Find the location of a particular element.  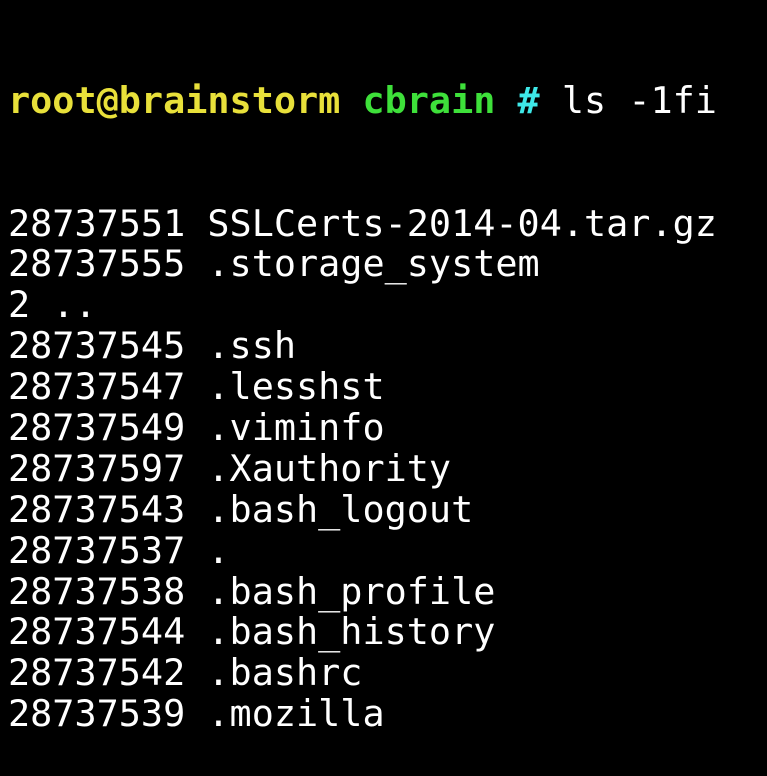

output-line: 28737538 .bash_profile is located at coordinates (362, 591).